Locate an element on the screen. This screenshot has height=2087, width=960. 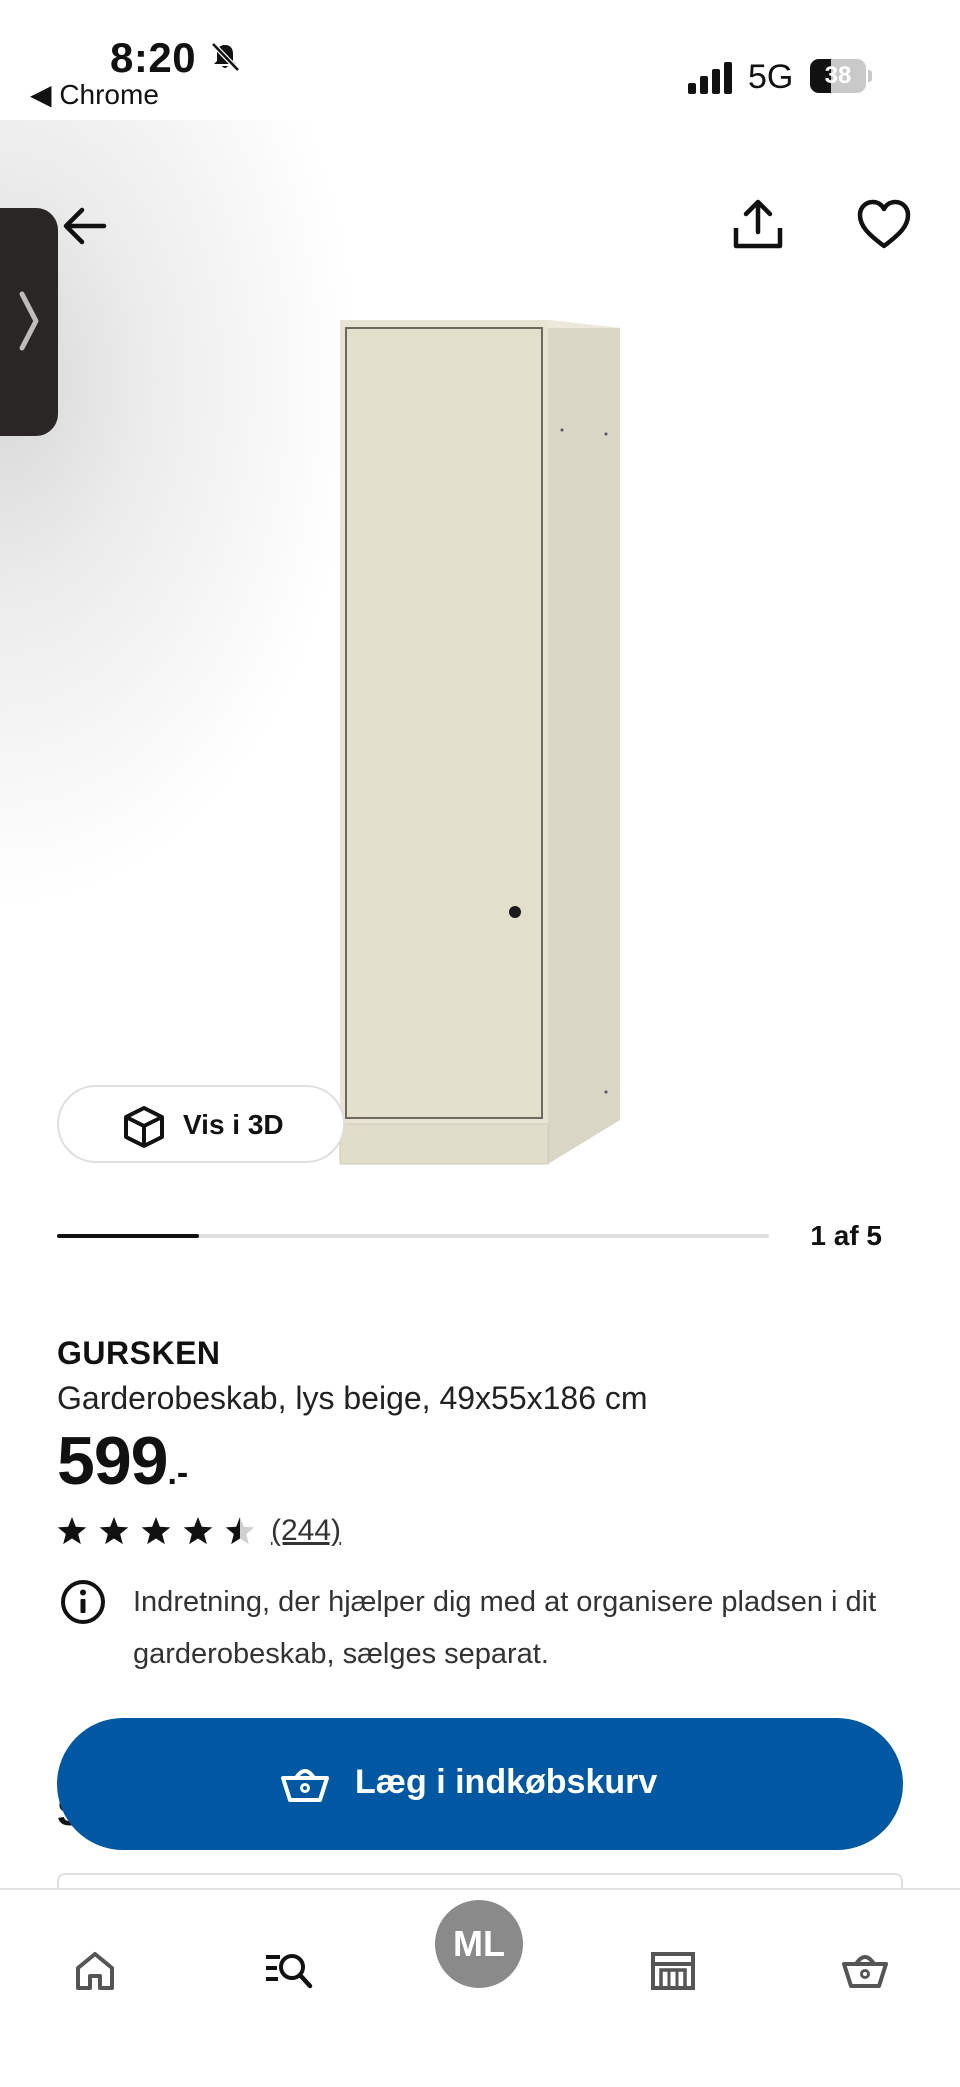
back-button is located at coordinates (86, 226).